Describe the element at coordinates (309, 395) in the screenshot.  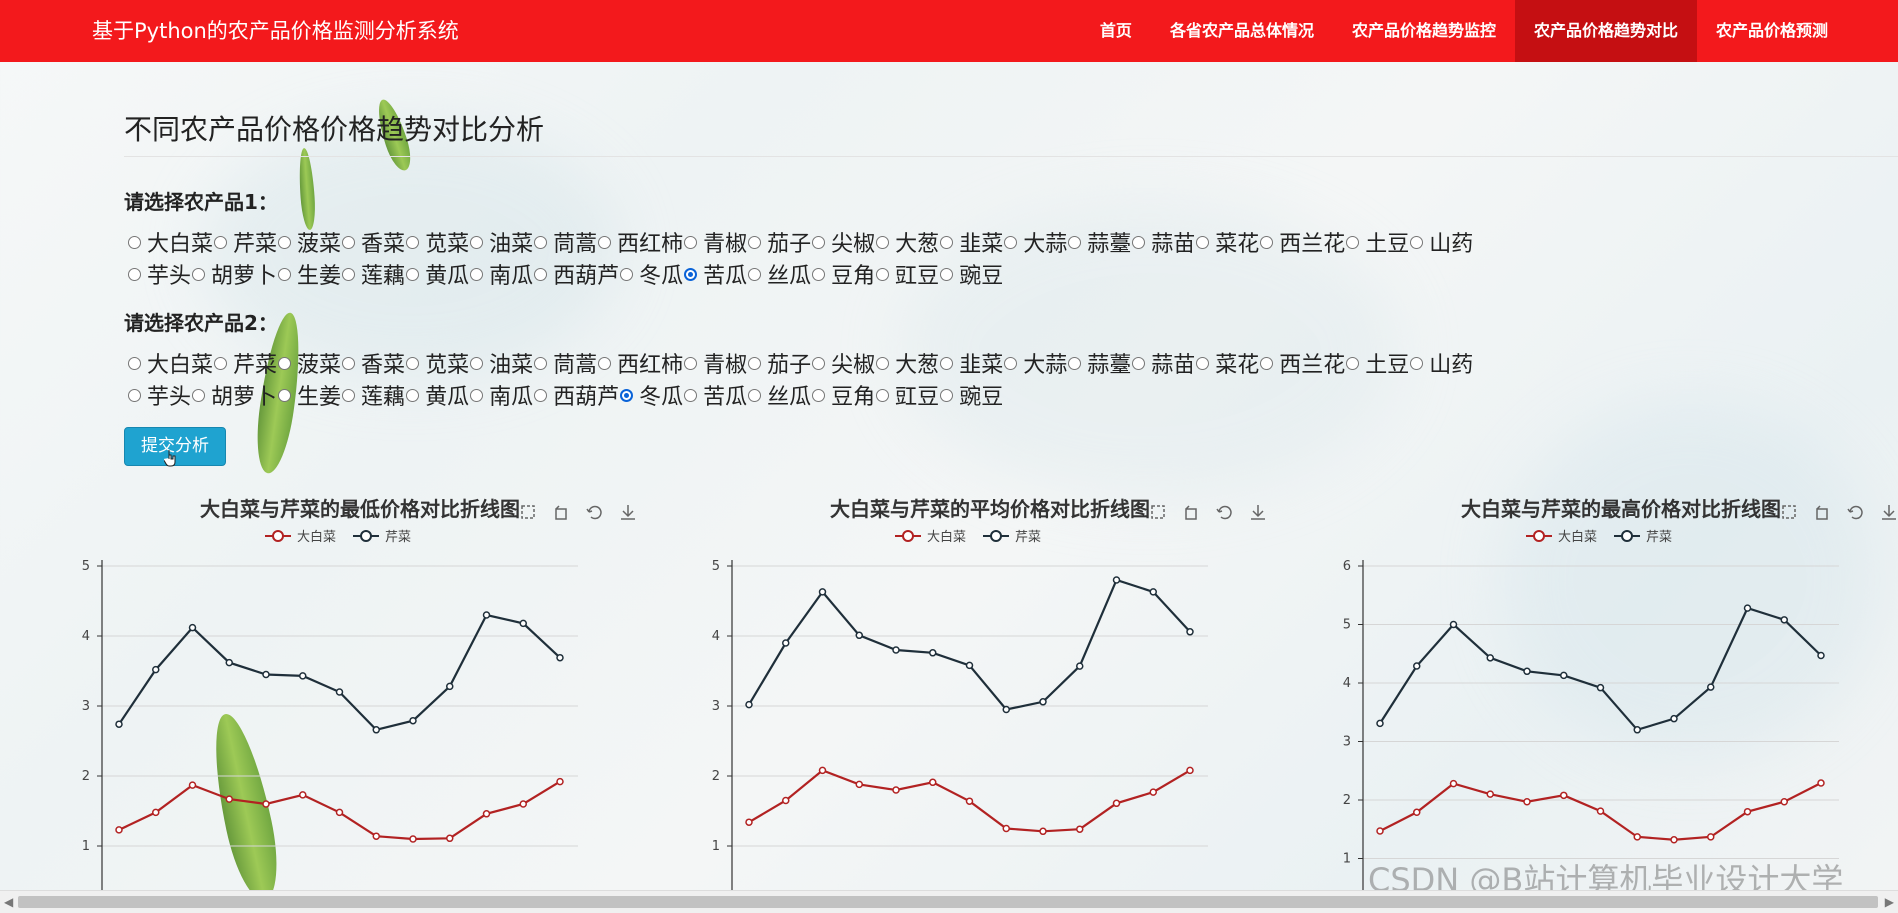
I see `product2-option: 生姜` at that location.